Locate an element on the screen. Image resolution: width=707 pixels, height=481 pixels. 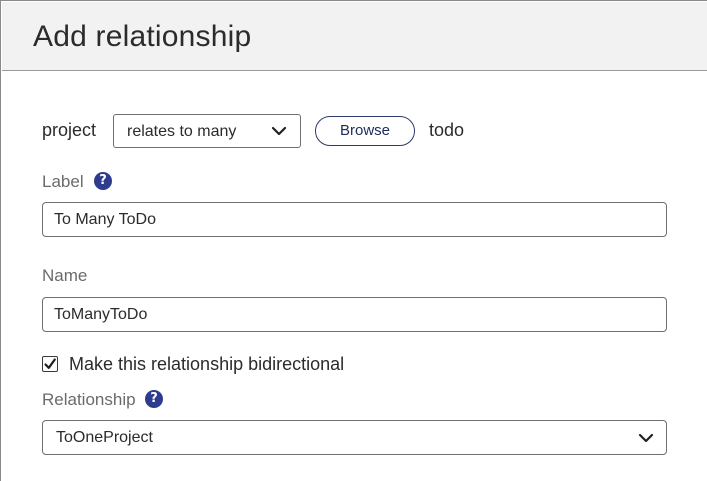
source-entity-name: project is located at coordinates (69, 130).